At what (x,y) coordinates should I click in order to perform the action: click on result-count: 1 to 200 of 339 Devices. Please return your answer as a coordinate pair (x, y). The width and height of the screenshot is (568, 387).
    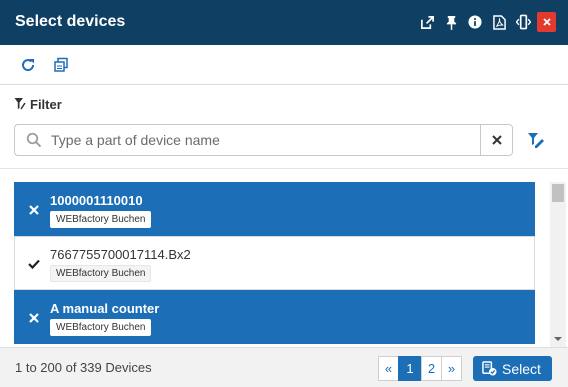
    Looking at the image, I should click on (83, 367).